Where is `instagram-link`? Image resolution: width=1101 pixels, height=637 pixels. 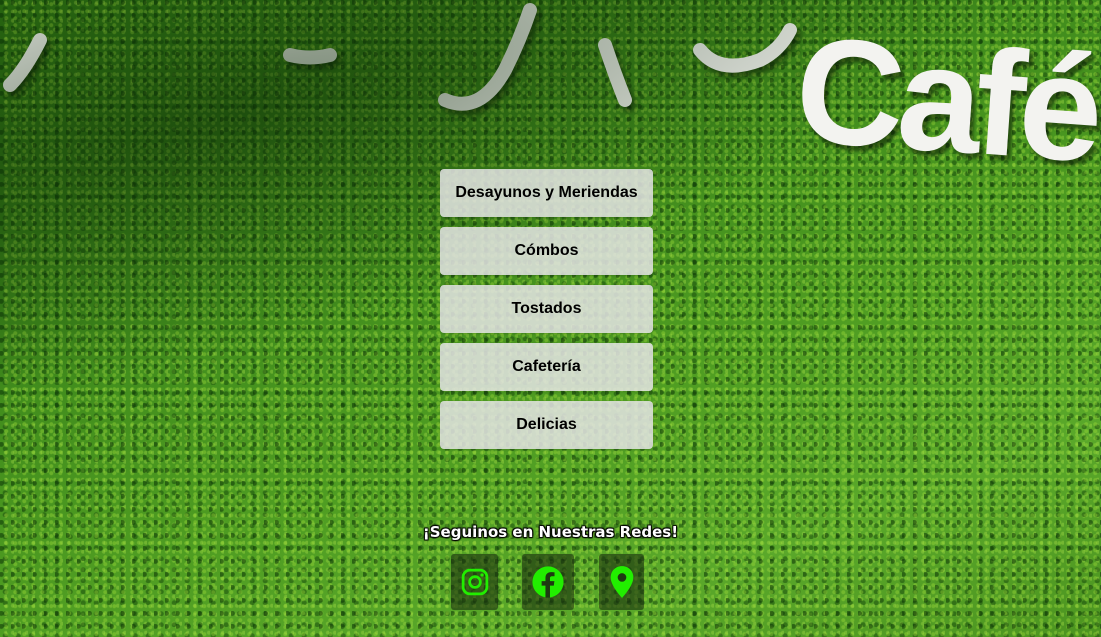
instagram-link is located at coordinates (474, 582).